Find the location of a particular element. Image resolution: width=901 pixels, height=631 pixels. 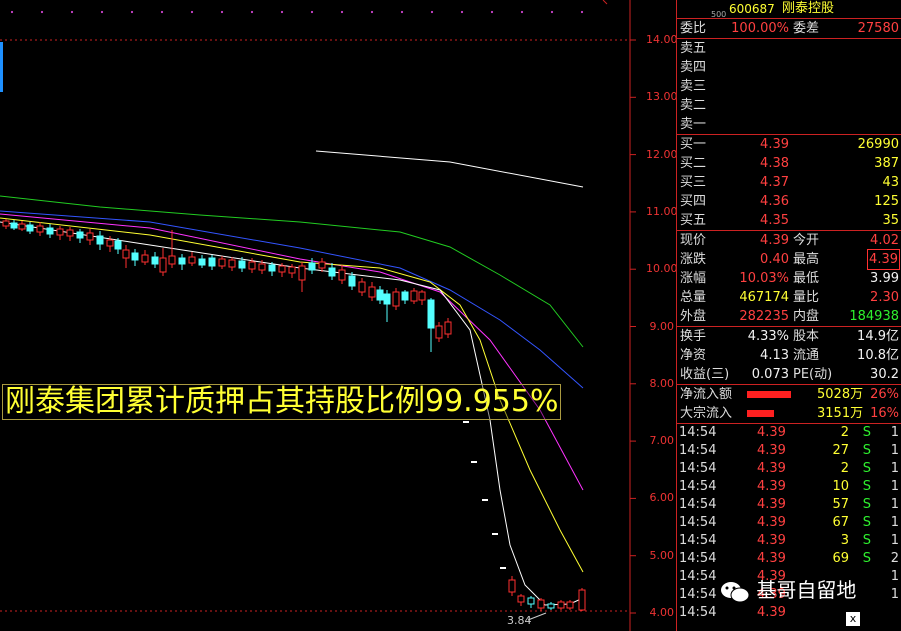

bid-price: 4.35 is located at coordinates (774, 220).